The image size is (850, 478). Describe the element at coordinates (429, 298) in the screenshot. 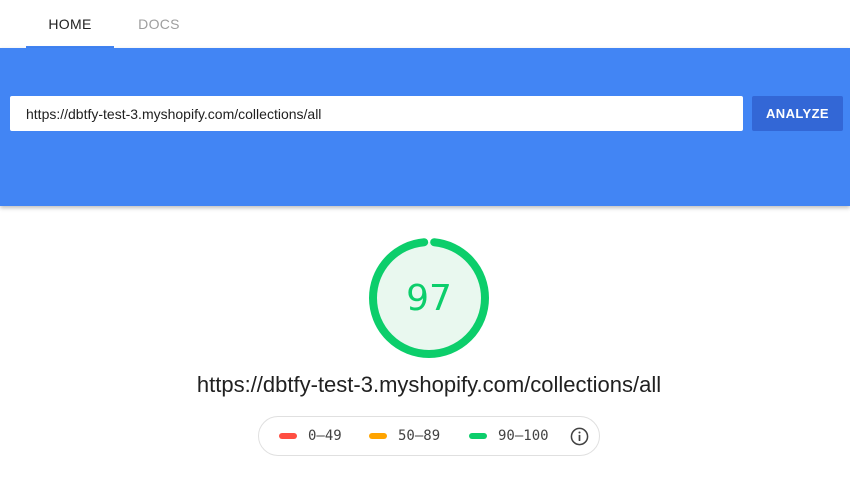

I see `score-value: 97` at that location.